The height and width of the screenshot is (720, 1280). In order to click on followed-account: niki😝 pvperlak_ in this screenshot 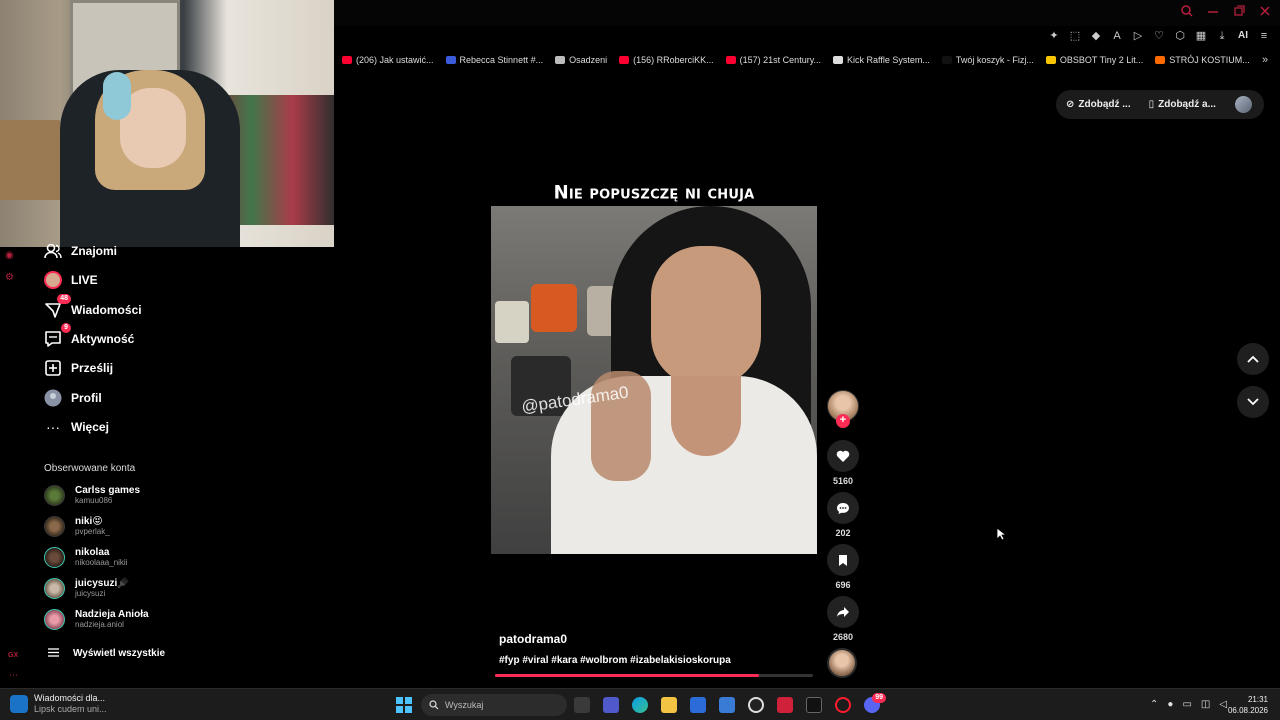, I will do `click(77, 526)`.